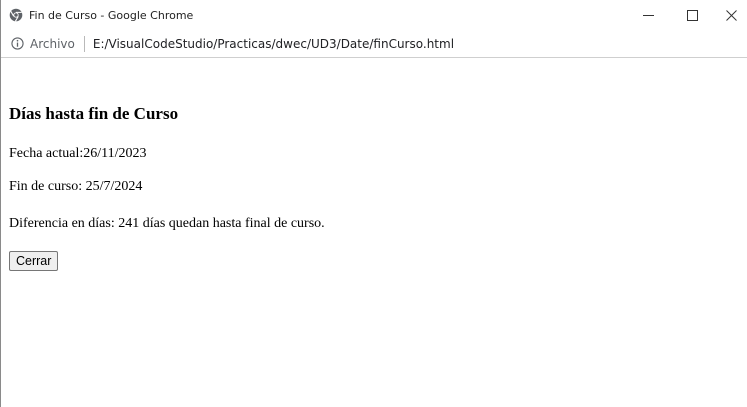  Describe the element at coordinates (16, 15) in the screenshot. I see `chrome-logo-icon` at that location.